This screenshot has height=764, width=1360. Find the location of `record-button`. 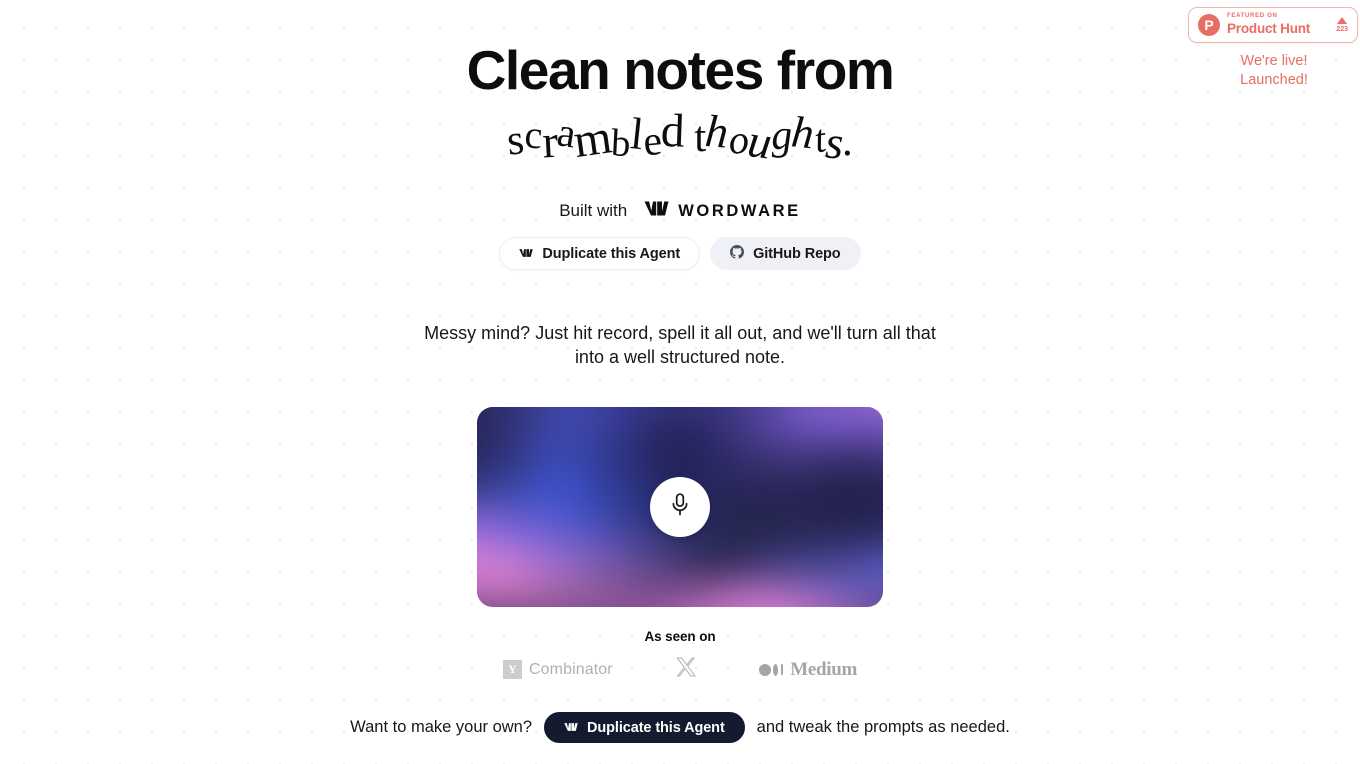

record-button is located at coordinates (680, 507).